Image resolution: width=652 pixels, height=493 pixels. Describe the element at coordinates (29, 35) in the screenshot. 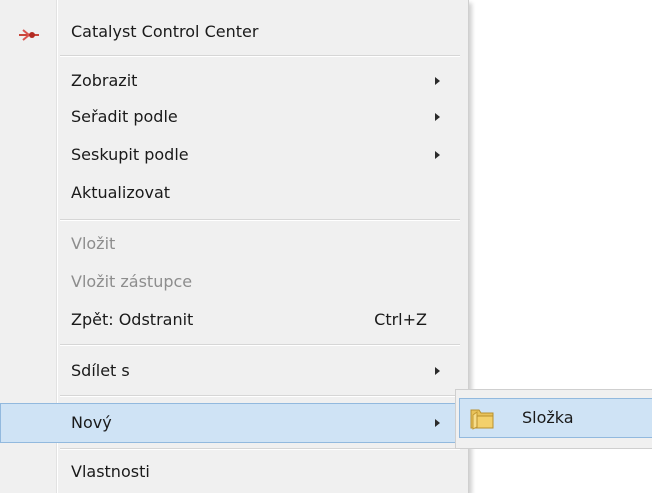

I see `catalyst-icon` at that location.